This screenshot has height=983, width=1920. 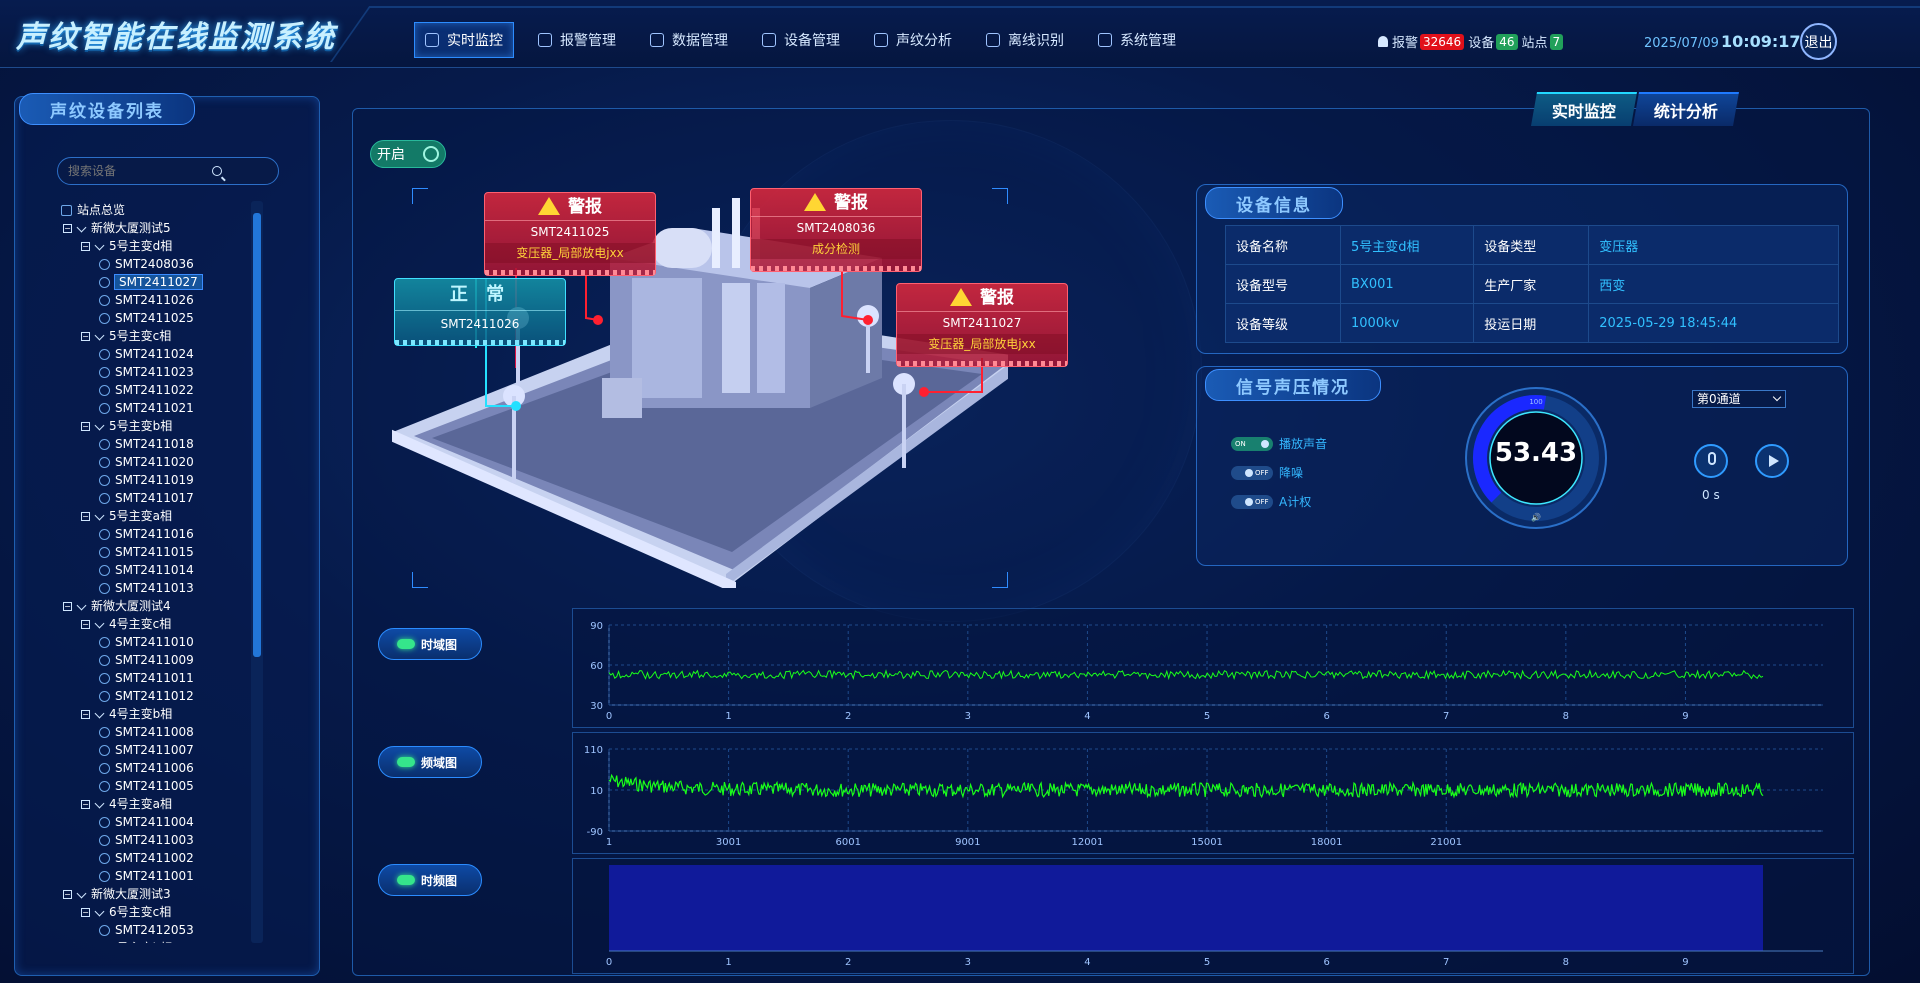 What do you see at coordinates (154, 390) in the screenshot?
I see `tree-item-label: SMT2411022` at bounding box center [154, 390].